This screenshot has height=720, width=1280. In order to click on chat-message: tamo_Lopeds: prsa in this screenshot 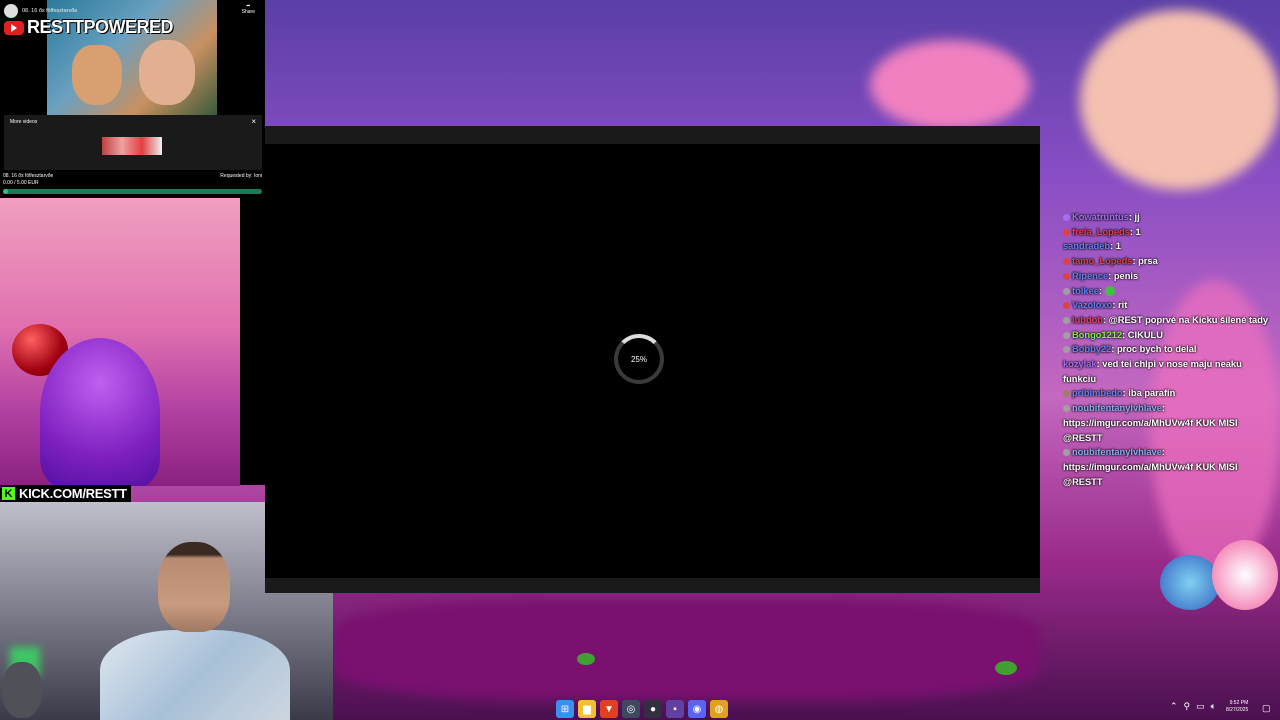, I will do `click(1168, 261)`.